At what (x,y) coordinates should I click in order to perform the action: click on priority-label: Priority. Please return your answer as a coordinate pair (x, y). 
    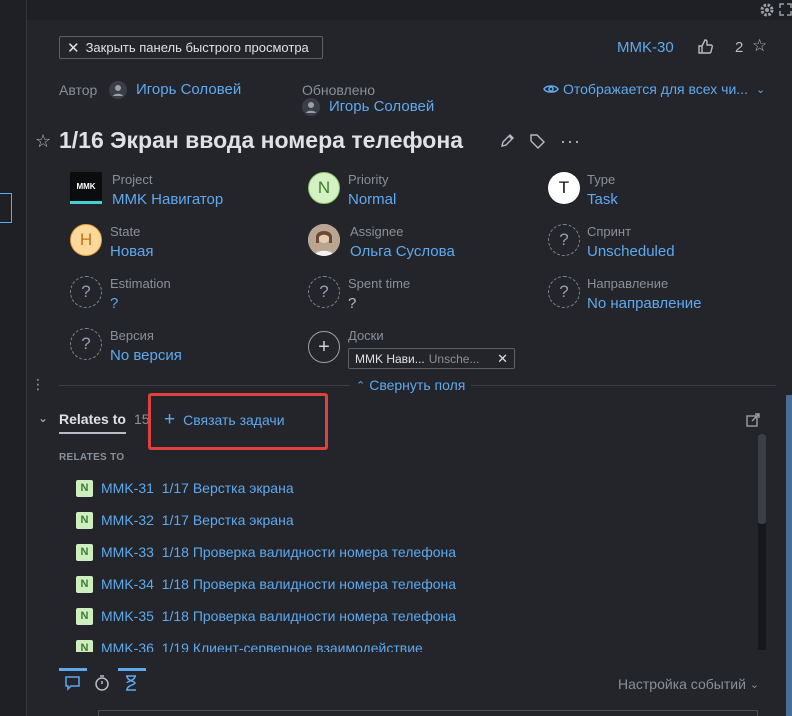
    Looking at the image, I should click on (368, 179).